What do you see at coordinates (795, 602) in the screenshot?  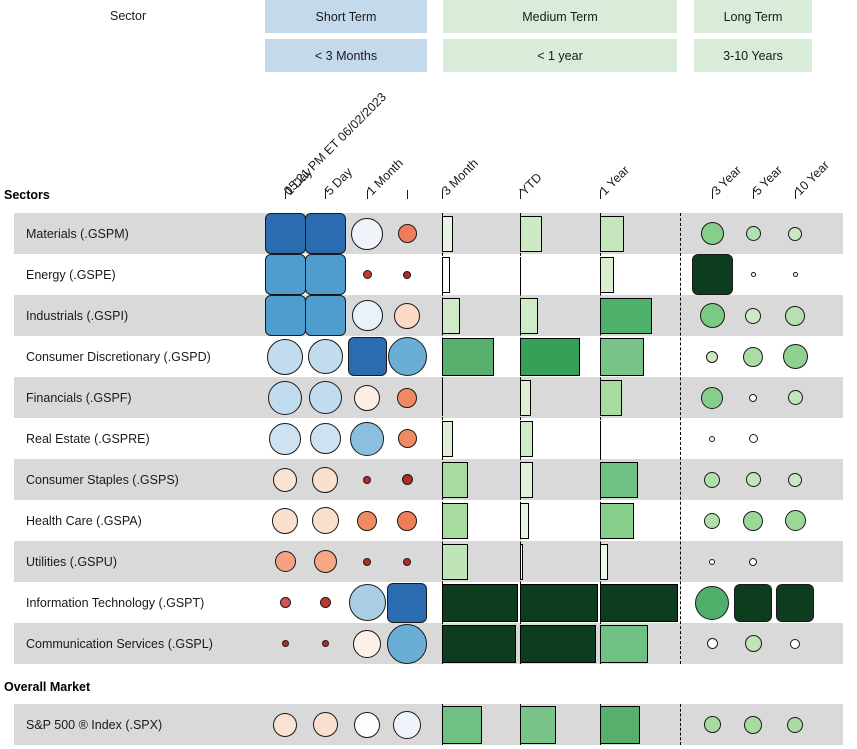 I see `square-mark-10year` at bounding box center [795, 602].